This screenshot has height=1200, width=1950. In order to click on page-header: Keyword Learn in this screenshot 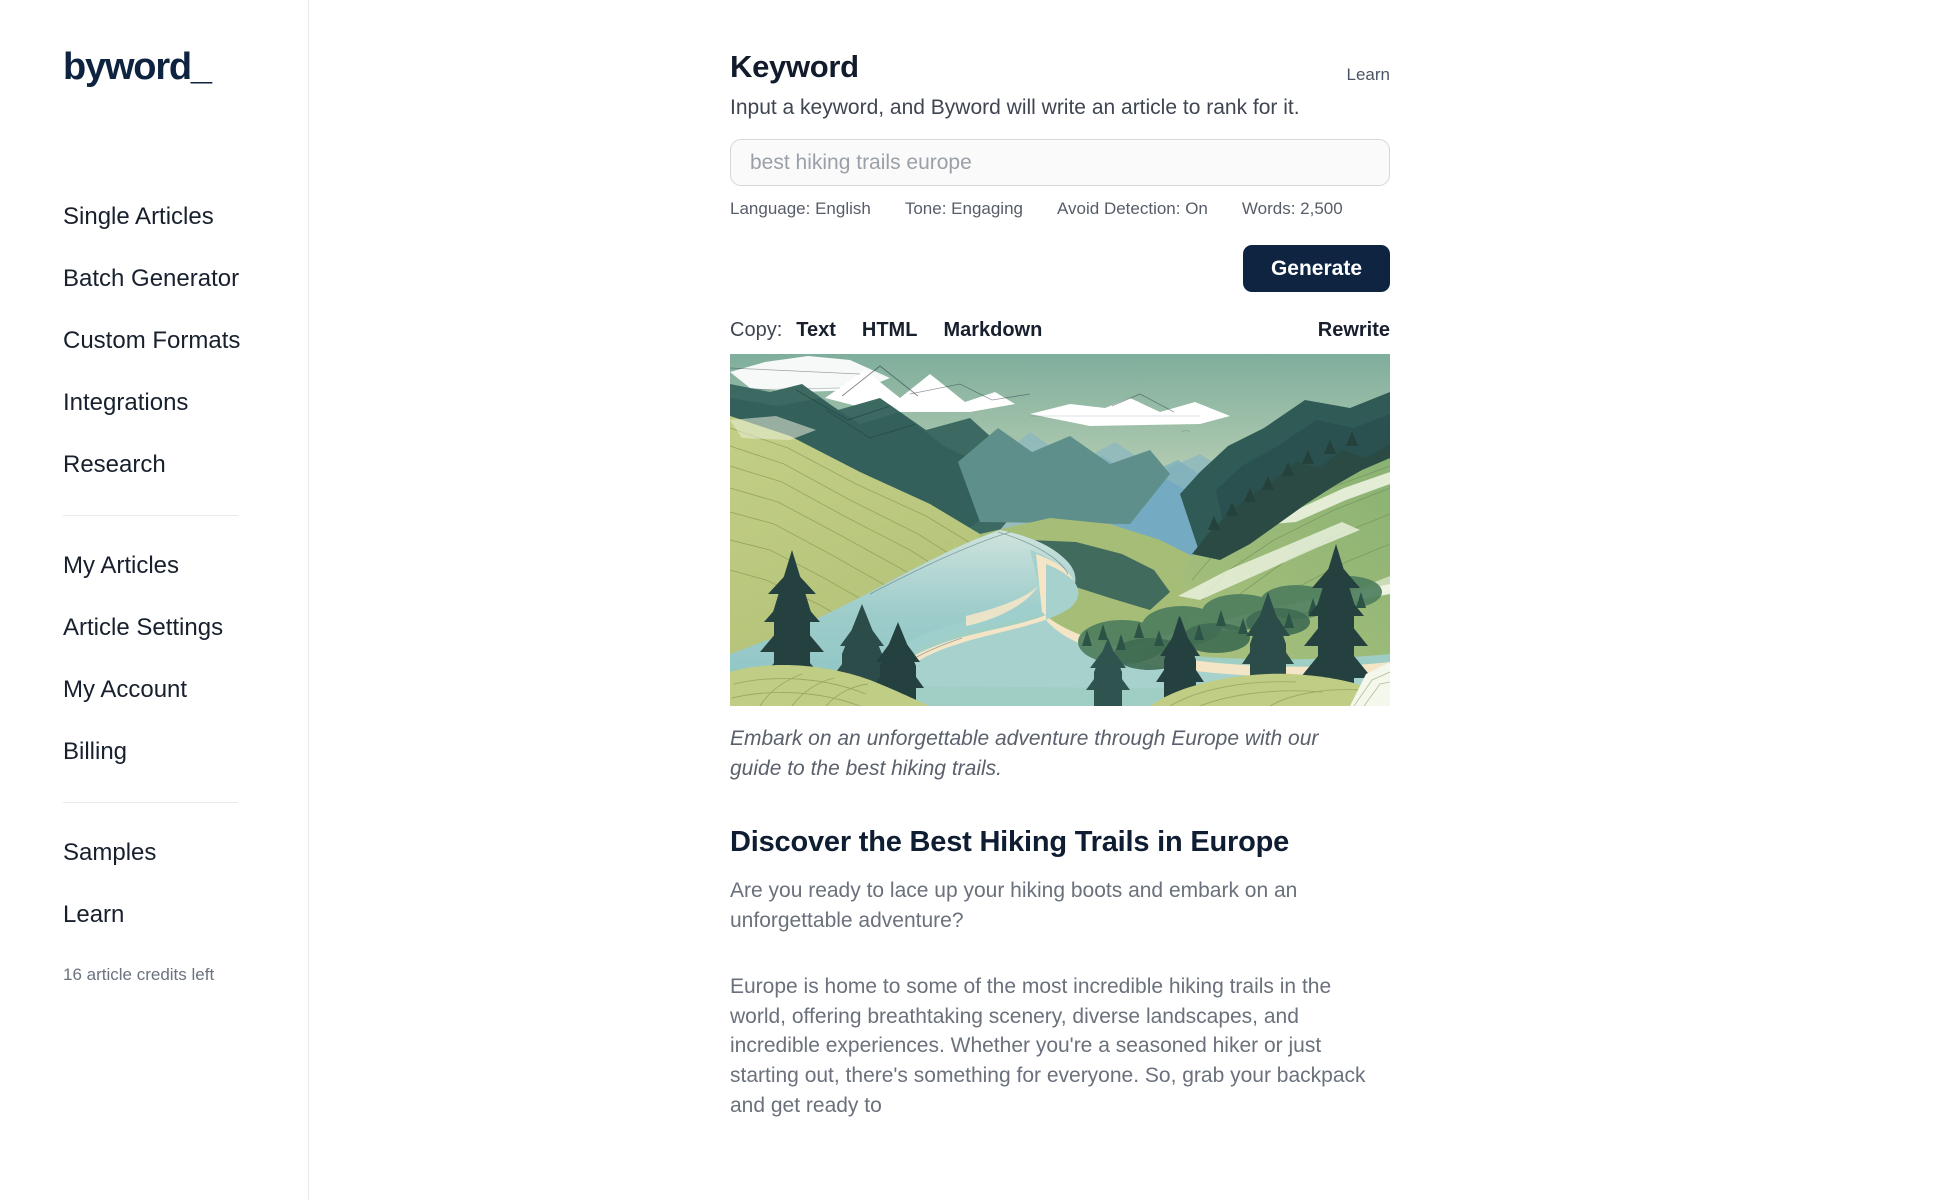, I will do `click(1060, 42)`.